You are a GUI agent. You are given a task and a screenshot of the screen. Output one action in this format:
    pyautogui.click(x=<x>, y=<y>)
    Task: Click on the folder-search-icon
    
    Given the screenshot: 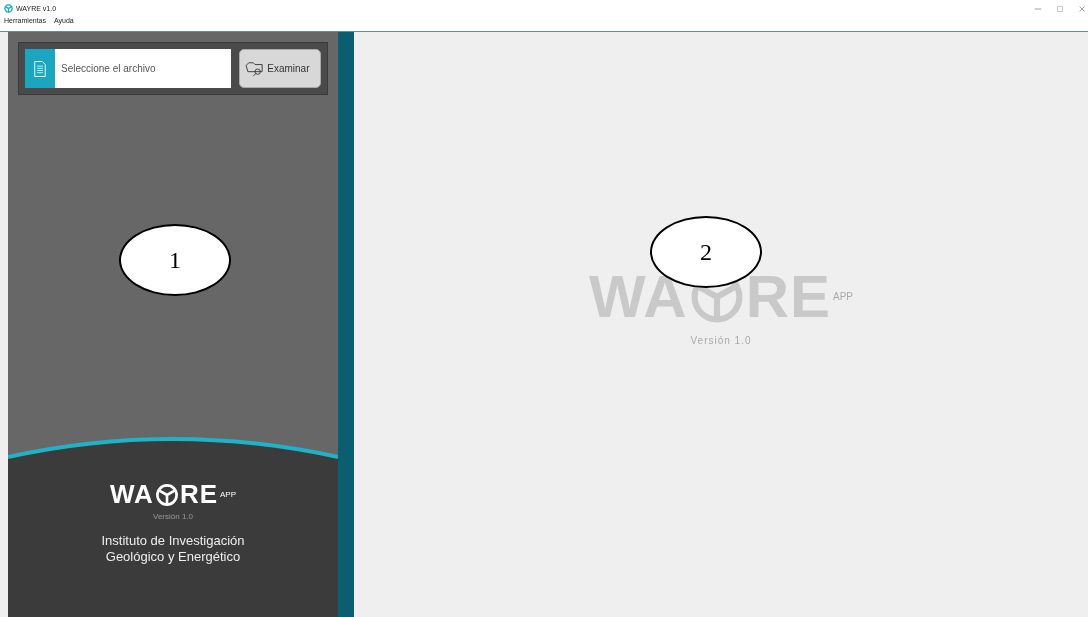 What is the action you would take?
    pyautogui.click(x=255, y=68)
    